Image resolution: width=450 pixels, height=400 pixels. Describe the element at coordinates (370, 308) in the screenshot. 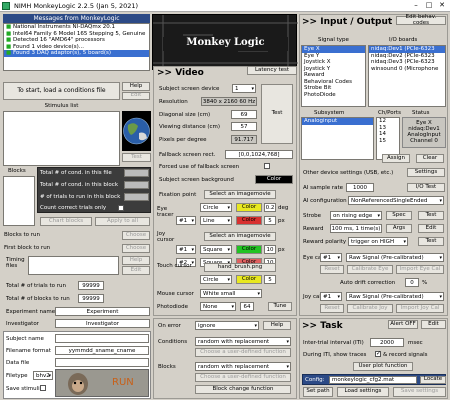

I see `calibrate-joy-button: Calibrate Joy` at that location.